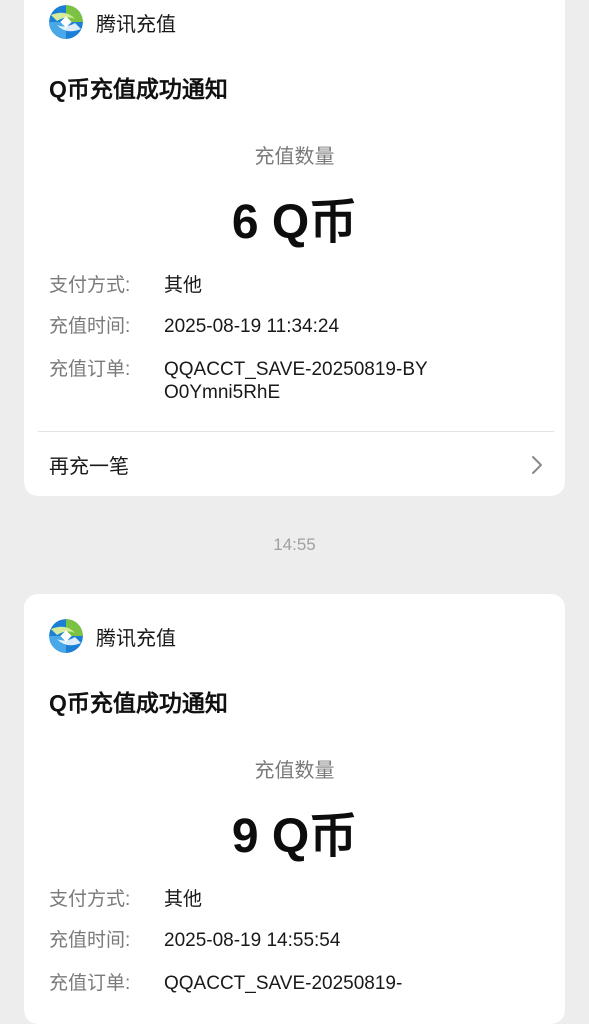 The image size is (589, 1024). I want to click on order-id-row: 充值订单: QQACCT_SAVE-20250819-BYO0Ymni5RhE, so click(294, 381).